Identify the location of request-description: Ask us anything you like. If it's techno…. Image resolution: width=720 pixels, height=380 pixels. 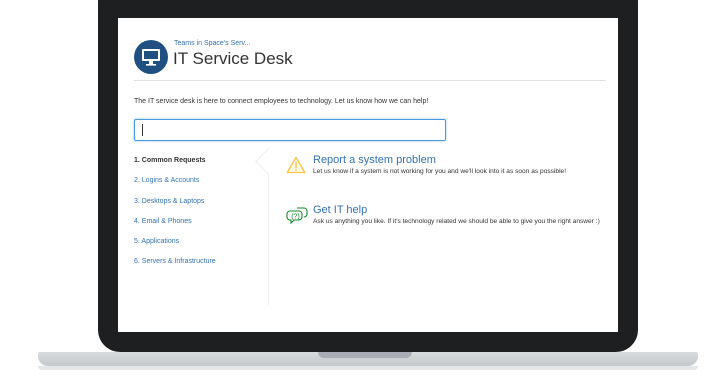
(456, 221).